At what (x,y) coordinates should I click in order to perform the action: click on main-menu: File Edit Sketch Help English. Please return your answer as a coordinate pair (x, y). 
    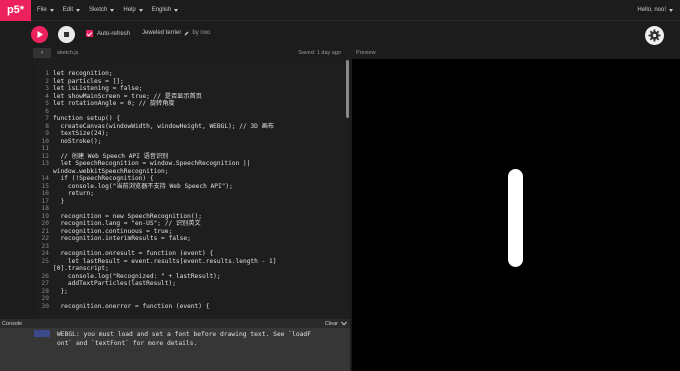
    Looking at the image, I should click on (108, 10).